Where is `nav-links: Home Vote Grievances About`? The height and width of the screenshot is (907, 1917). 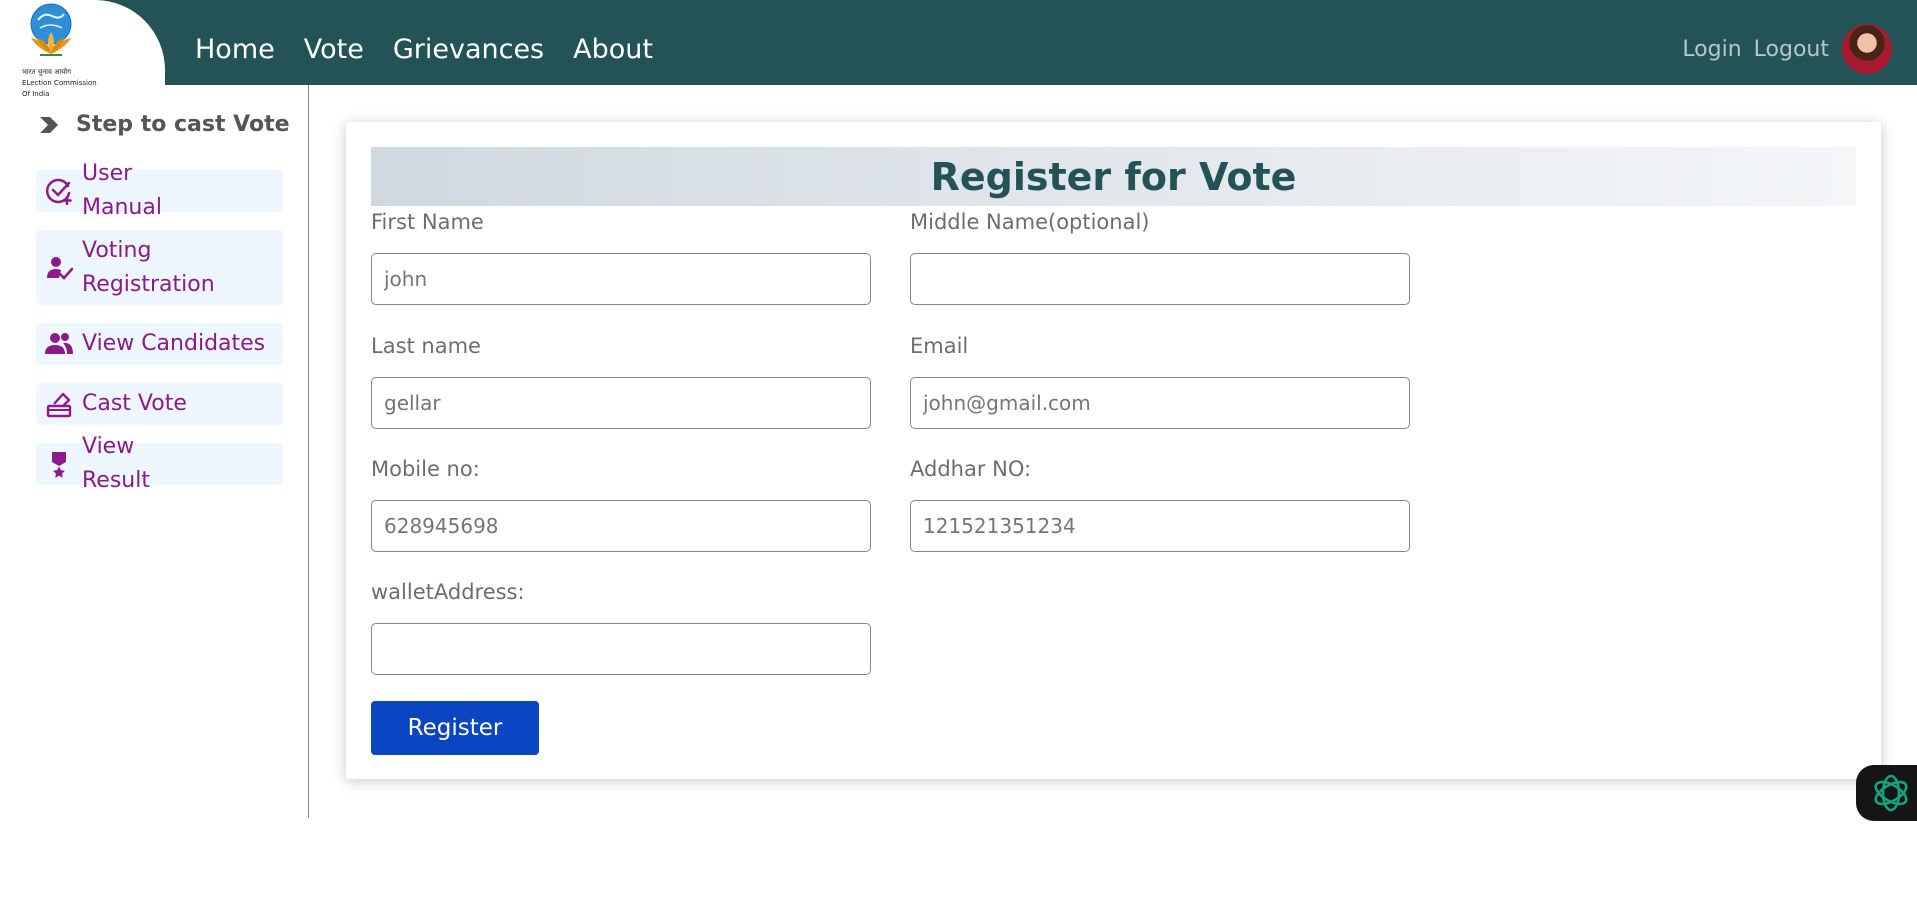
nav-links: Home Vote Grievances About is located at coordinates (438, 49).